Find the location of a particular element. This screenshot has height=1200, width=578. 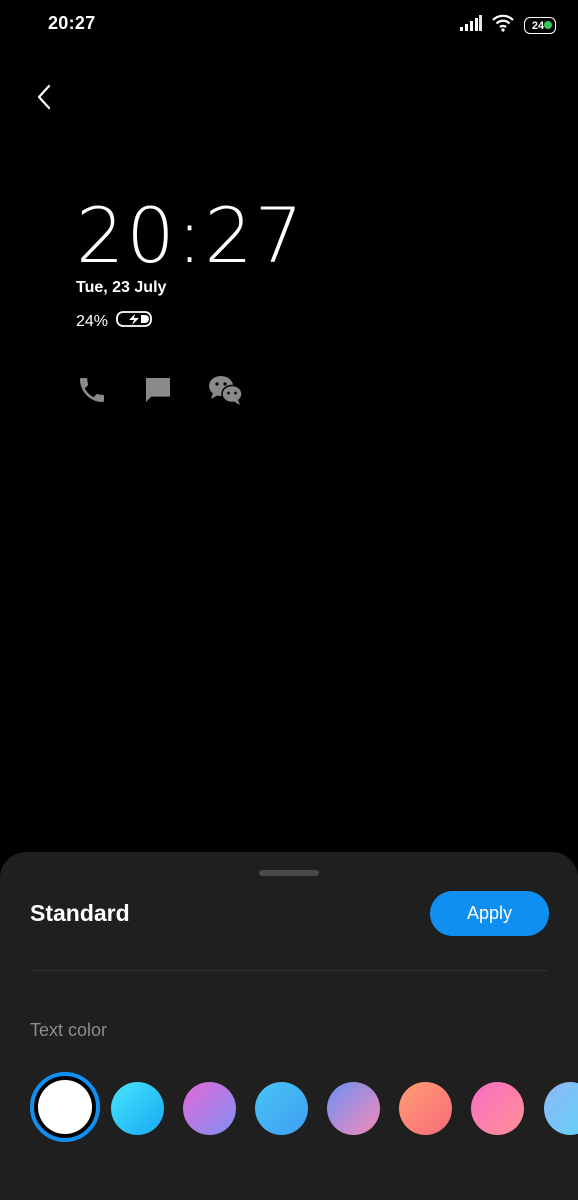

chevron-left-icon is located at coordinates (44, 97).